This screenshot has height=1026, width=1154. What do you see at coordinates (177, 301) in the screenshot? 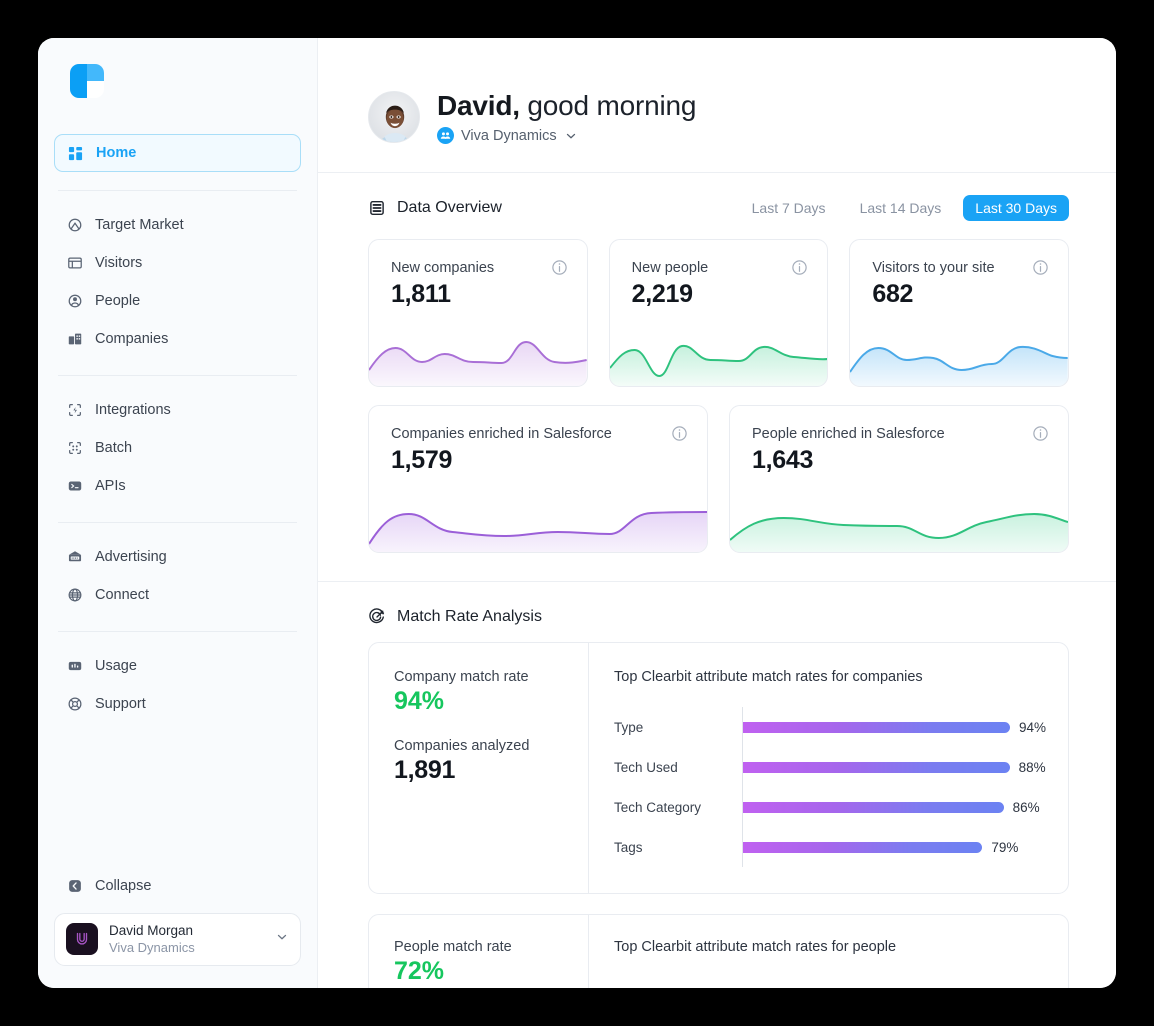
I see `sidebar-item-people: People` at bounding box center [177, 301].